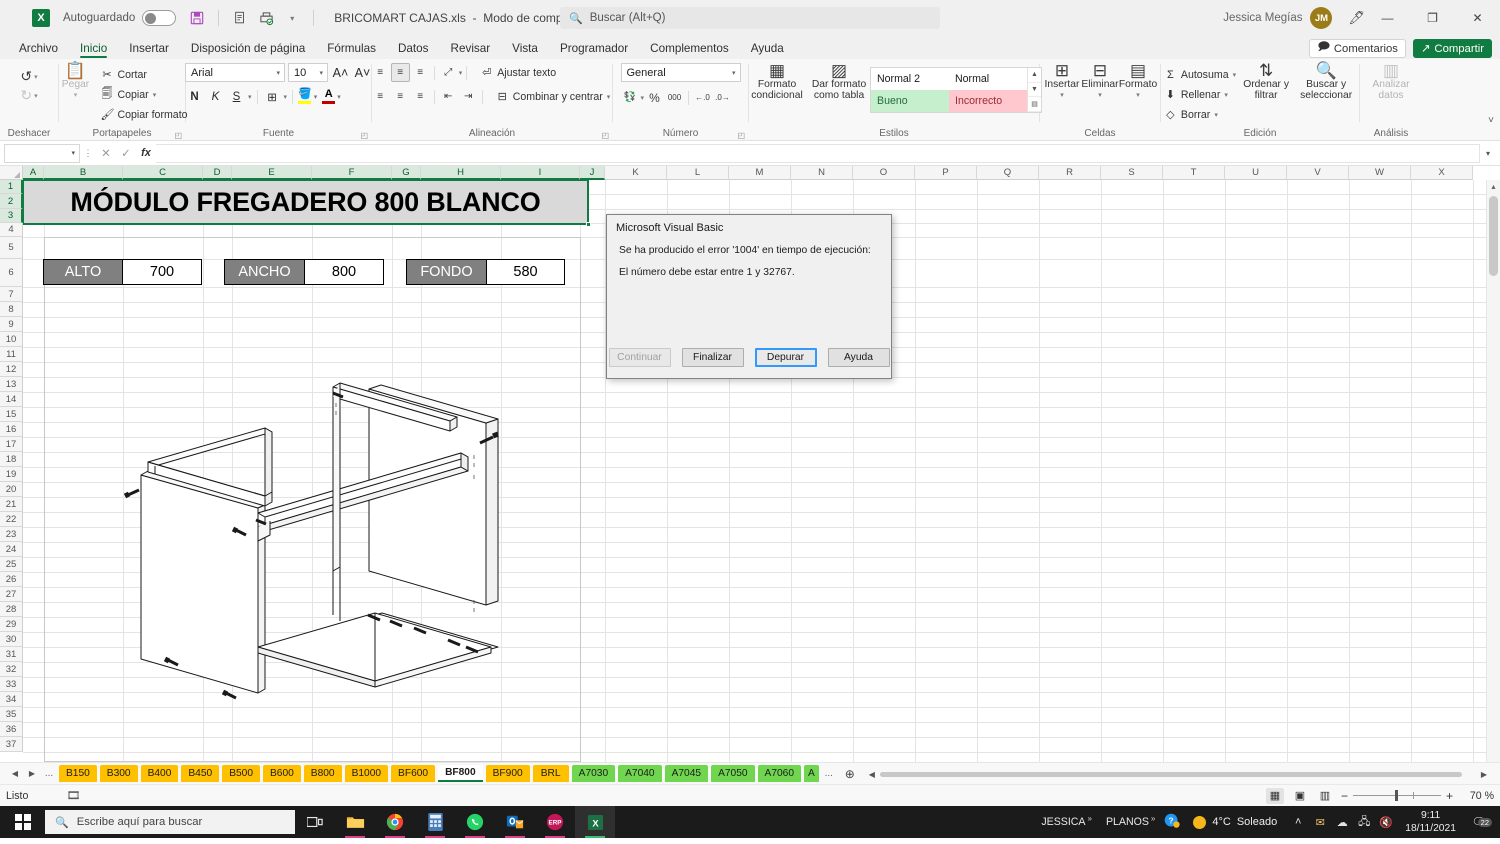 The height and width of the screenshot is (844, 1500). I want to click on format-as-table-button: ▨ Dar formato como tabla, so click(839, 82).